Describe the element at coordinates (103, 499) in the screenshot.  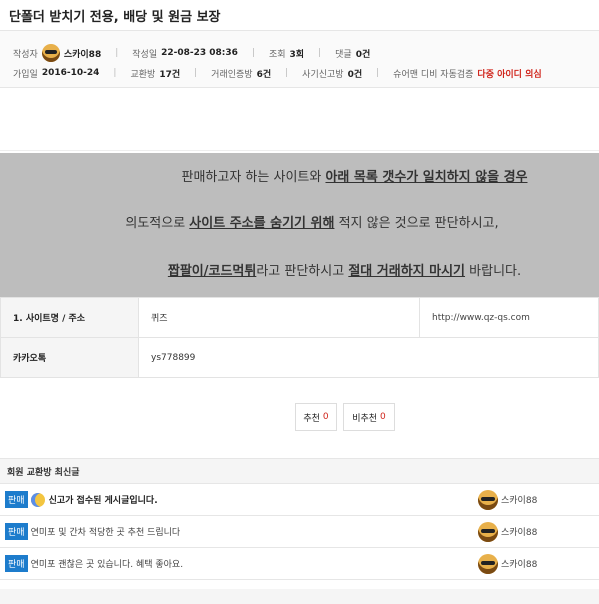
I see `item-title: 신고가 접수된 게시글입니다.` at that location.